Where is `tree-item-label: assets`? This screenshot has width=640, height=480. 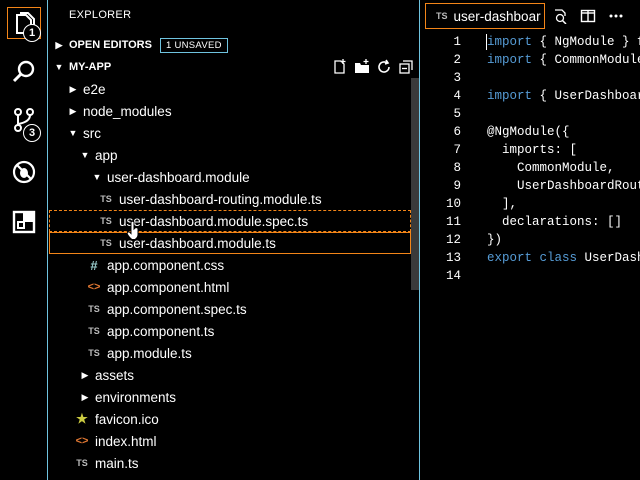 tree-item-label: assets is located at coordinates (115, 375).